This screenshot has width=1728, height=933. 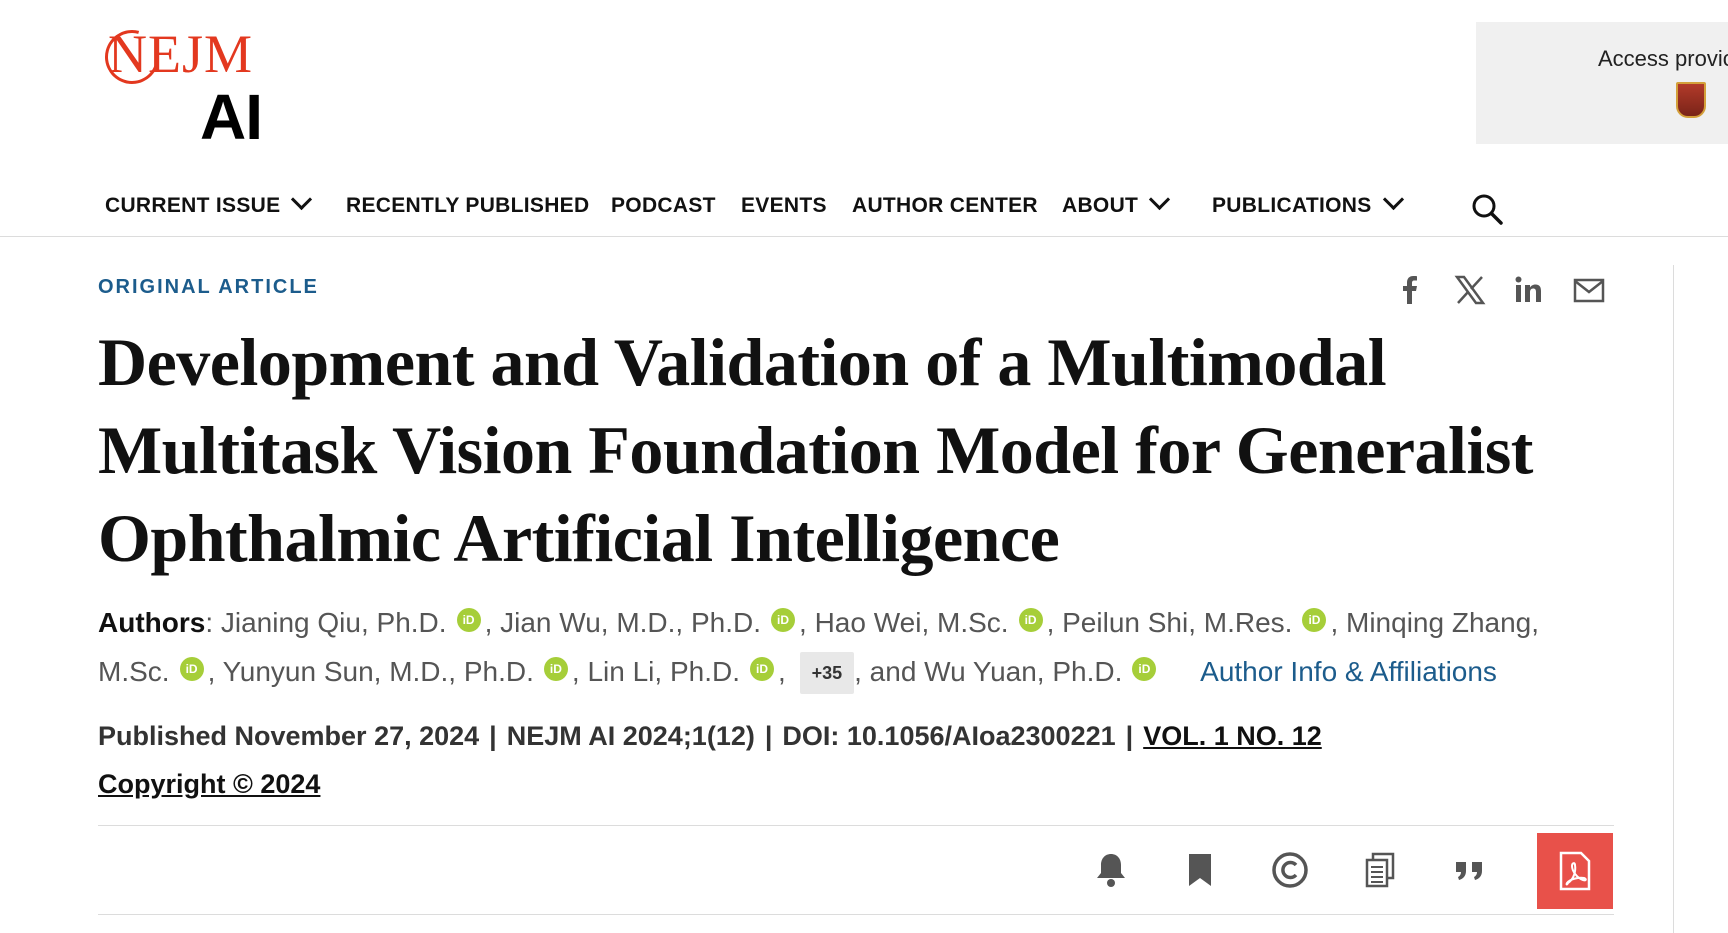 I want to click on author-name: Lin Li, Ph.D., so click(x=663, y=671).